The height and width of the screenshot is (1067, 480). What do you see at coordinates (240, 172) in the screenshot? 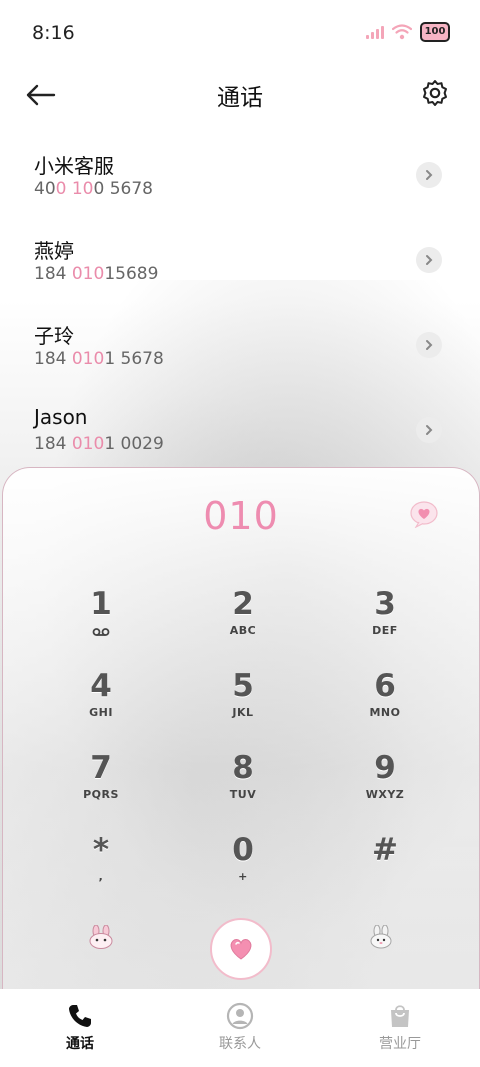
I see `list-item: 小米客服 400 100 5678` at bounding box center [240, 172].